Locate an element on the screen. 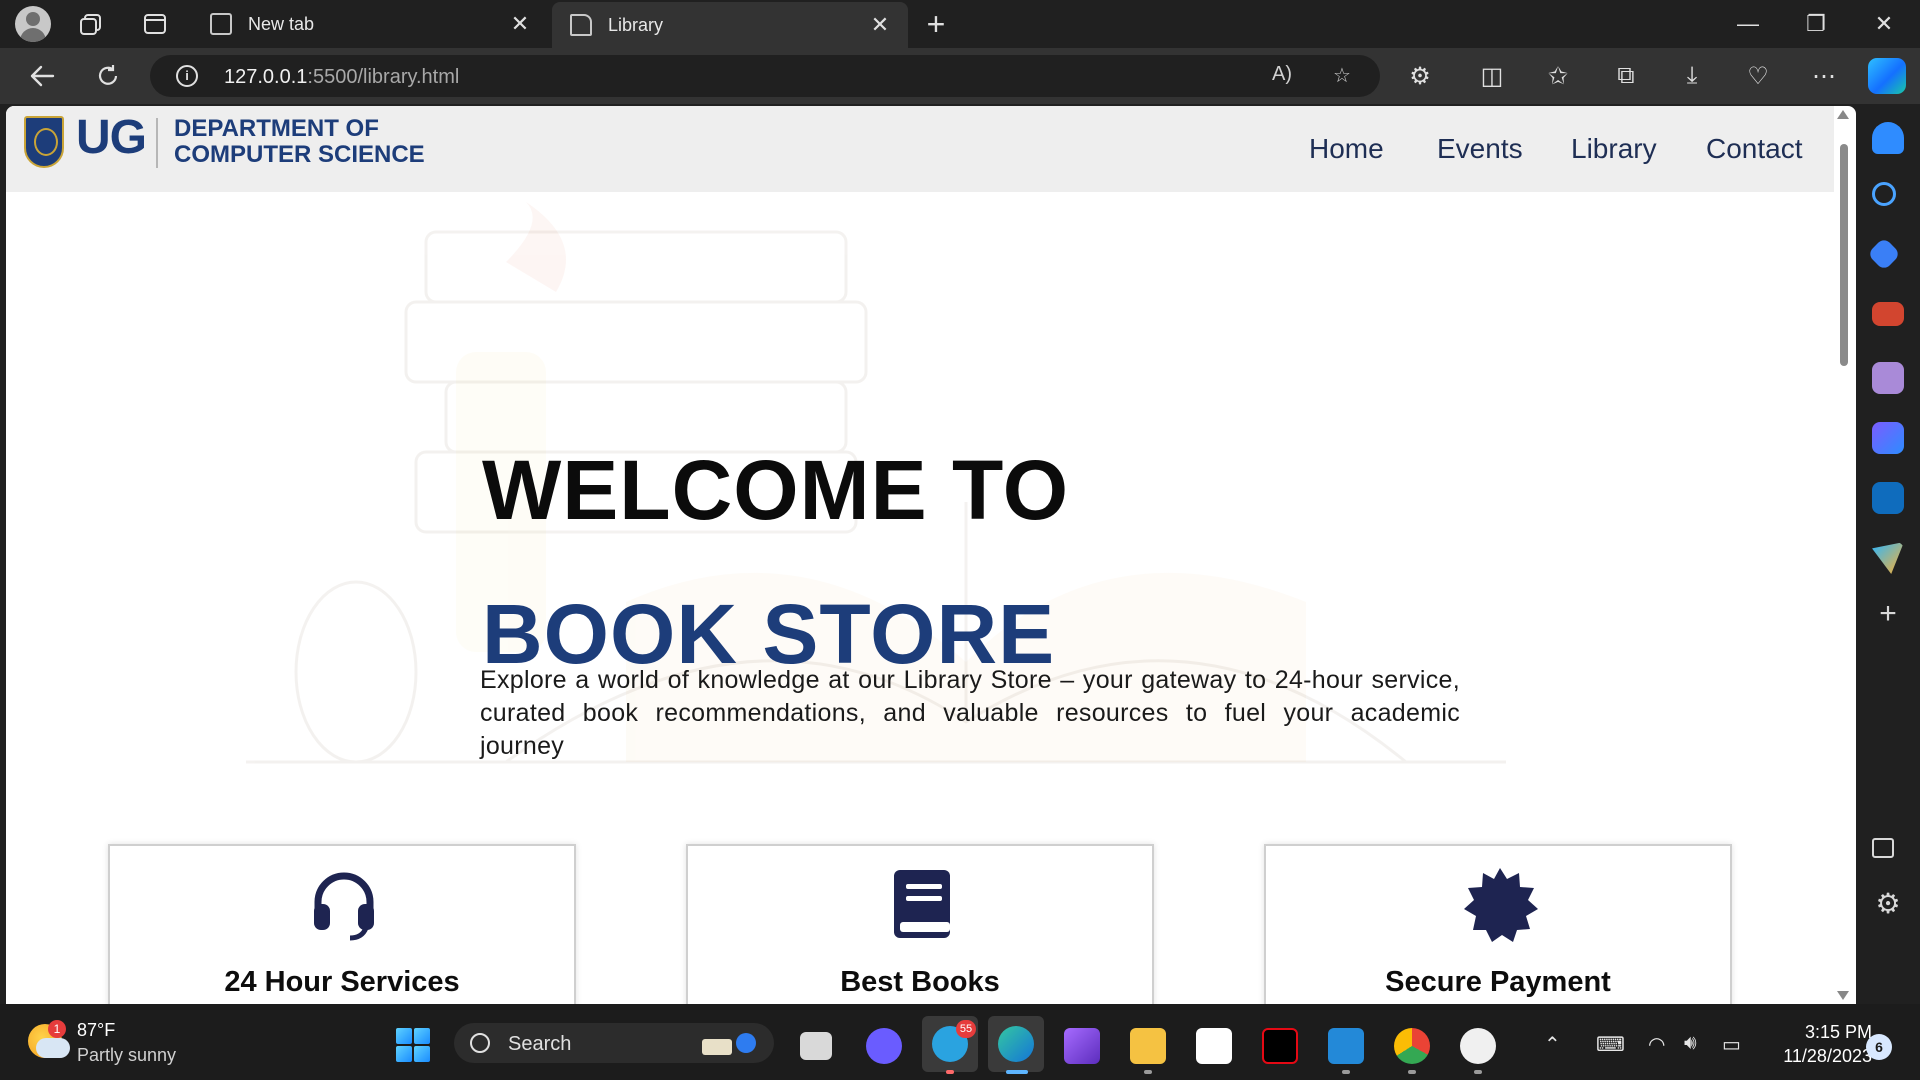 The height and width of the screenshot is (1080, 1920). extensions-icon: ⚙ is located at coordinates (1420, 76).